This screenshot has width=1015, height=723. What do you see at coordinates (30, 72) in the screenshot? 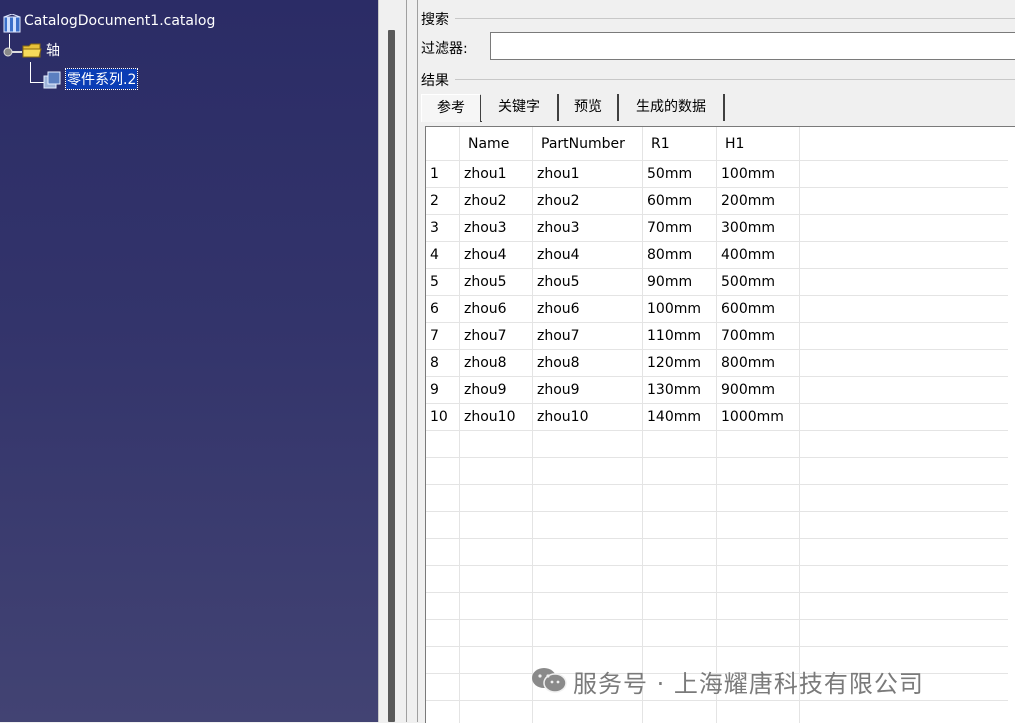
I see `tree-connector` at bounding box center [30, 72].